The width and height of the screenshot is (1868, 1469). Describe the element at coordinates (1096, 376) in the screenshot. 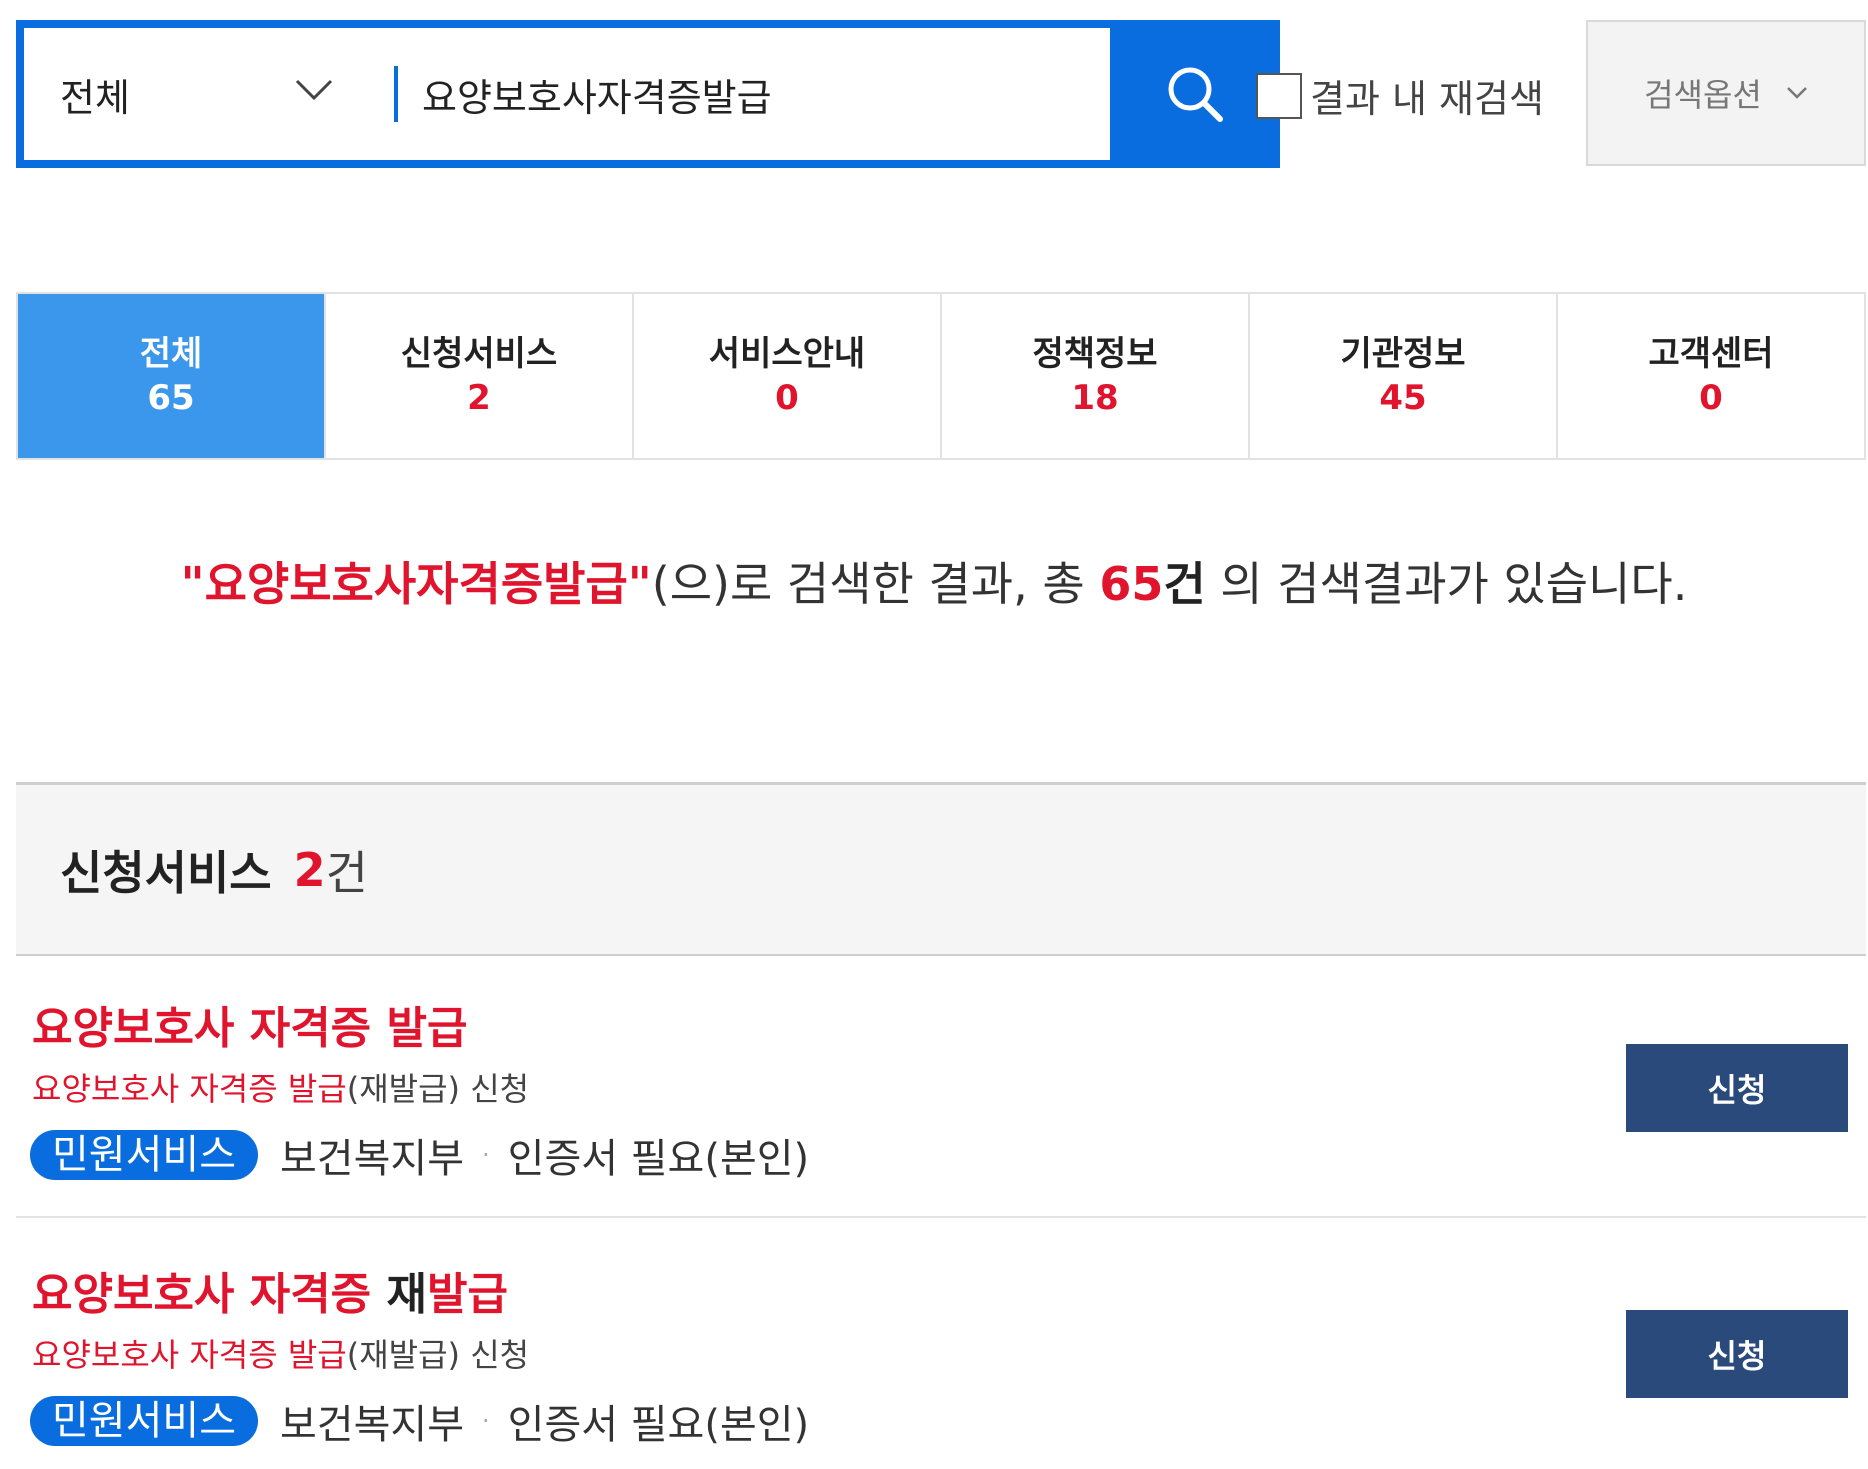

I see `tab-policy-info: 정책정보 18` at that location.